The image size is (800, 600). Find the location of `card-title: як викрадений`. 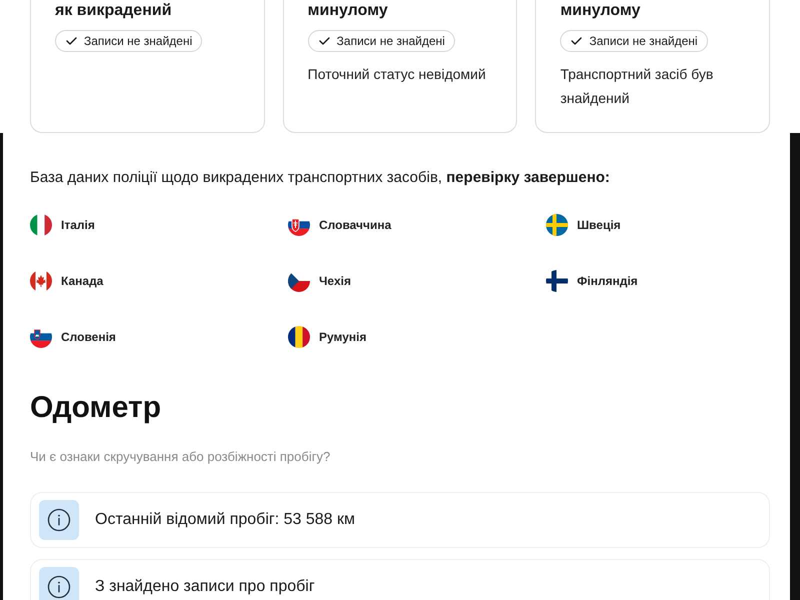

card-title: як викрадений is located at coordinates (114, 11).